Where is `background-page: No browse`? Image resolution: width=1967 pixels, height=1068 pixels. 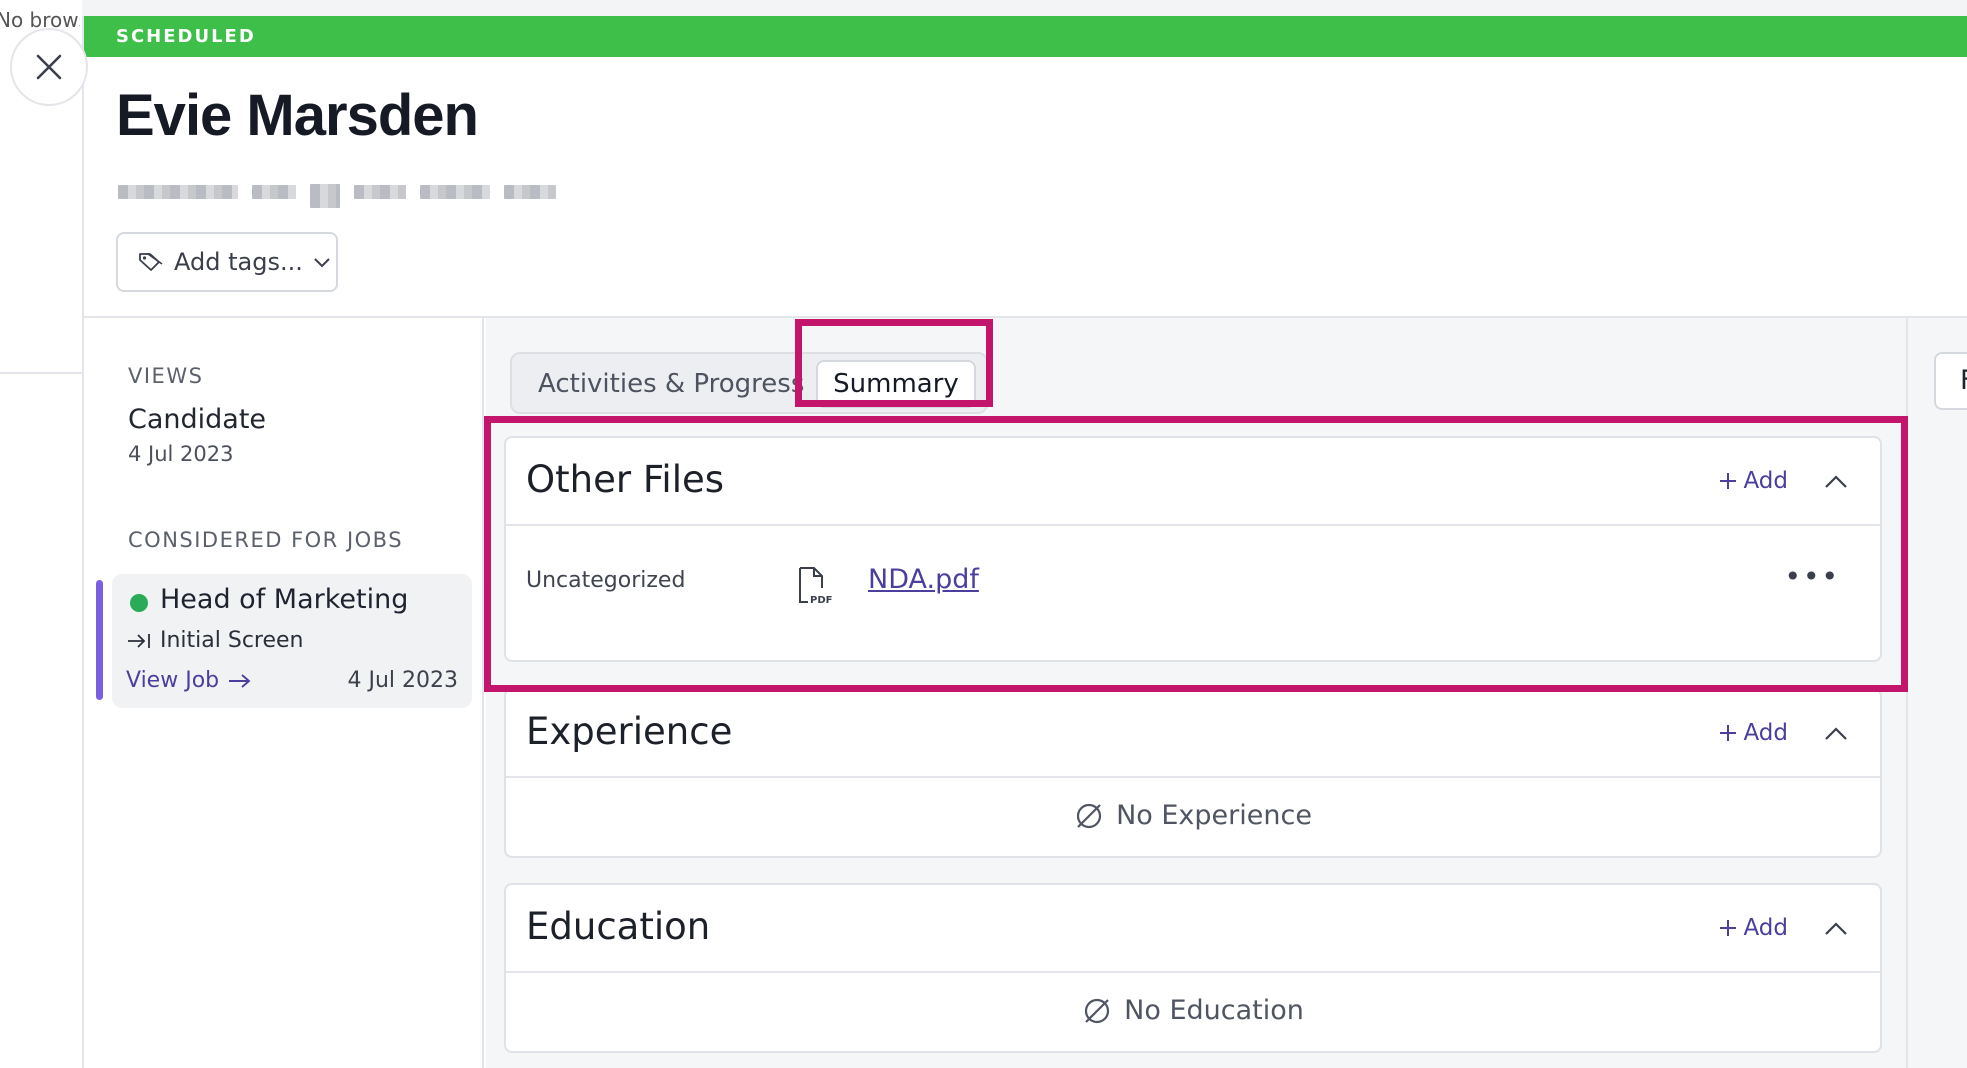 background-page: No browse is located at coordinates (41, 534).